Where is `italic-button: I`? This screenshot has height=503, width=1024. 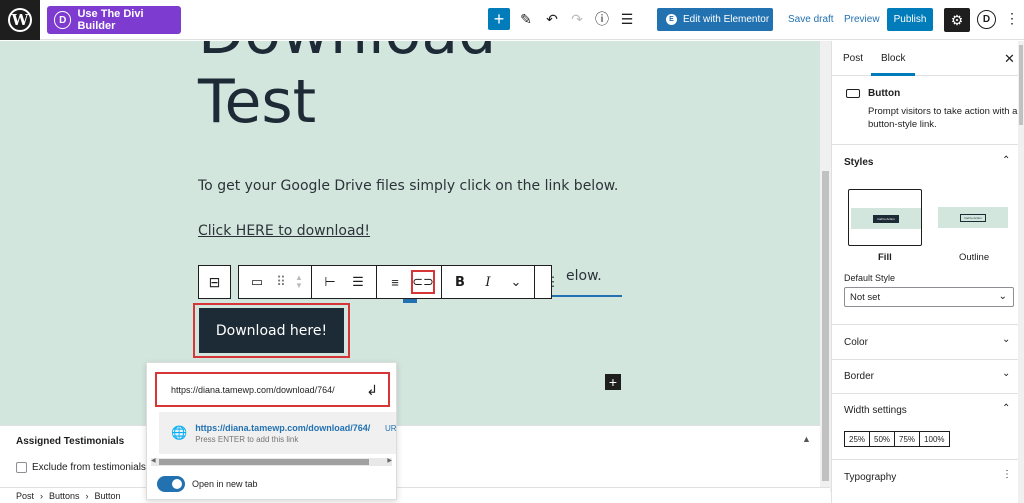 italic-button: I is located at coordinates (488, 282).